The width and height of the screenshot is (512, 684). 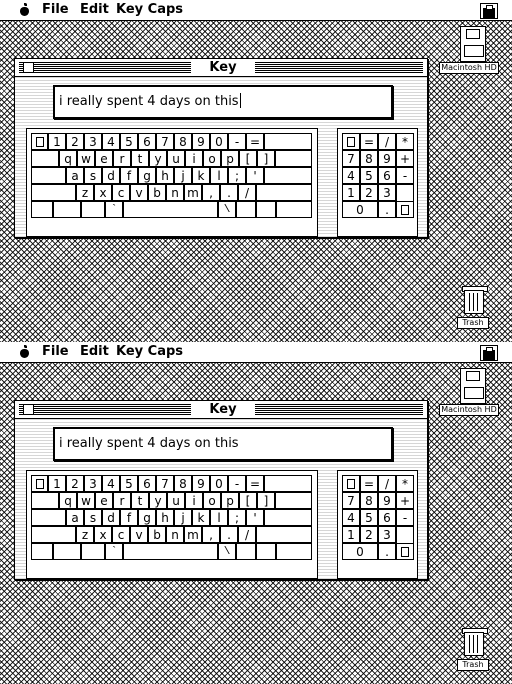 I want to click on keypad-3: 3, so click(x=387, y=534).